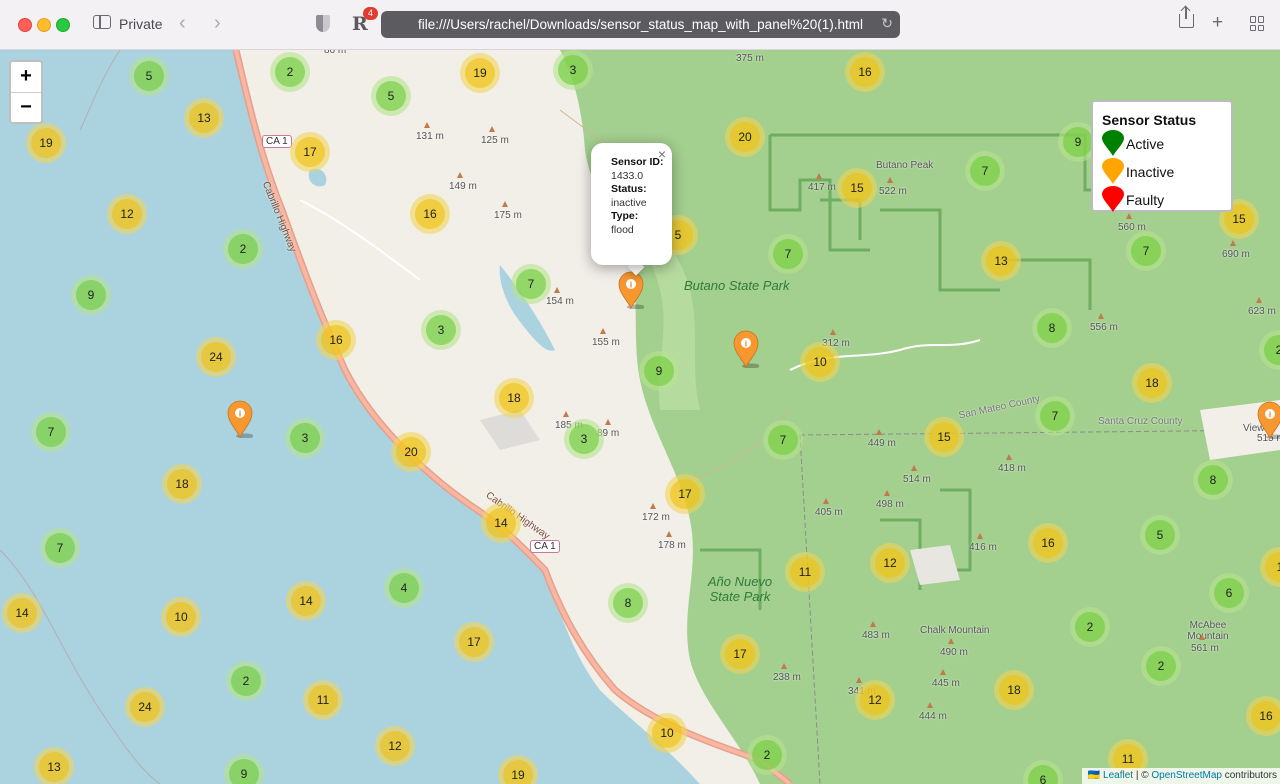 This screenshot has width=1280, height=784. What do you see at coordinates (404, 588) in the screenshot?
I see `marker-cluster: 4` at bounding box center [404, 588].